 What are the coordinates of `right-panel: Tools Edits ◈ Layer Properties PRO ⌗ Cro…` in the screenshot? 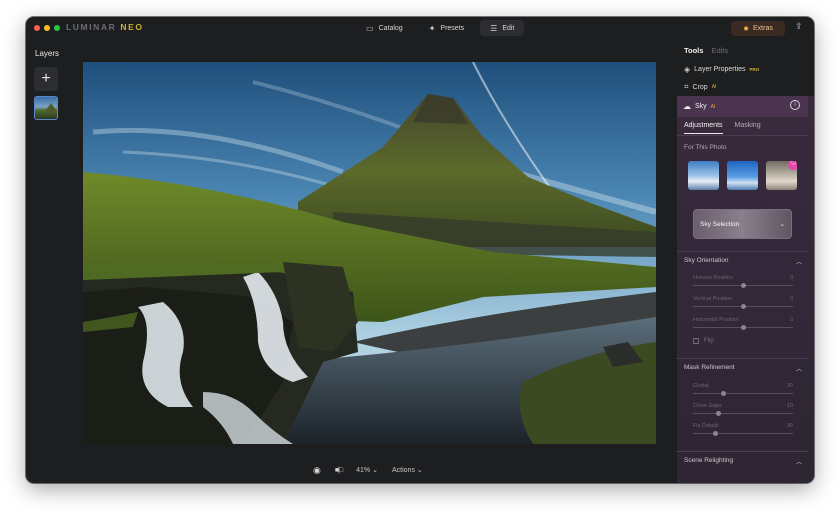 It's located at (745, 261).